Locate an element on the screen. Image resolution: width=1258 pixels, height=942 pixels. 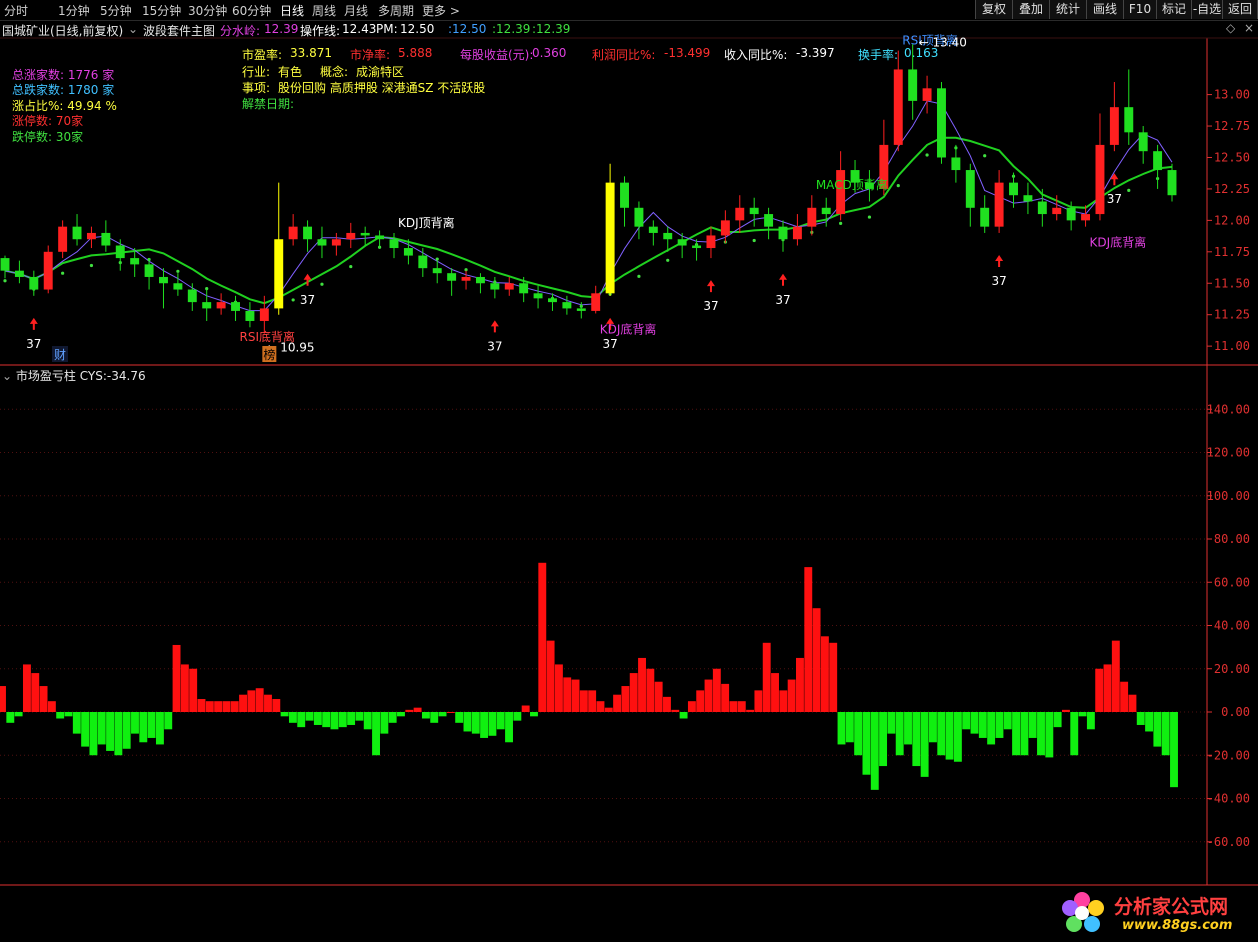
up-arrow-icon is located at coordinates (1114, 179).